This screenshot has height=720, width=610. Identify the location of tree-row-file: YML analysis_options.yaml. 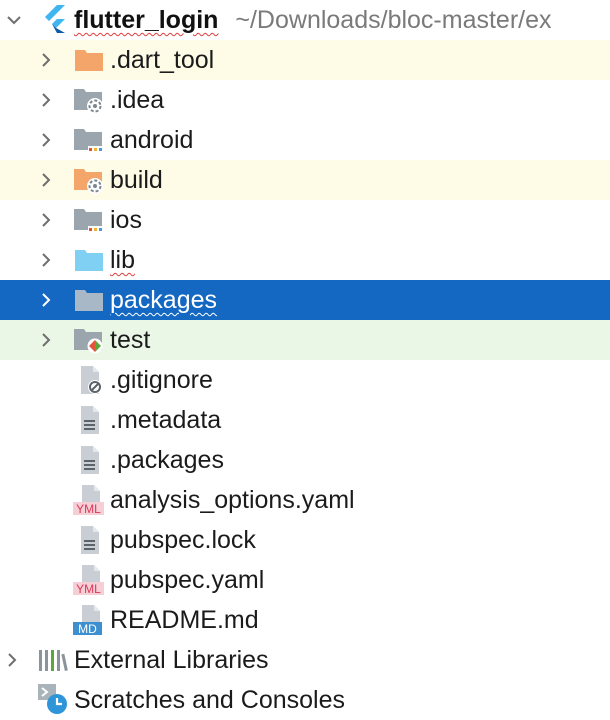
(305, 500).